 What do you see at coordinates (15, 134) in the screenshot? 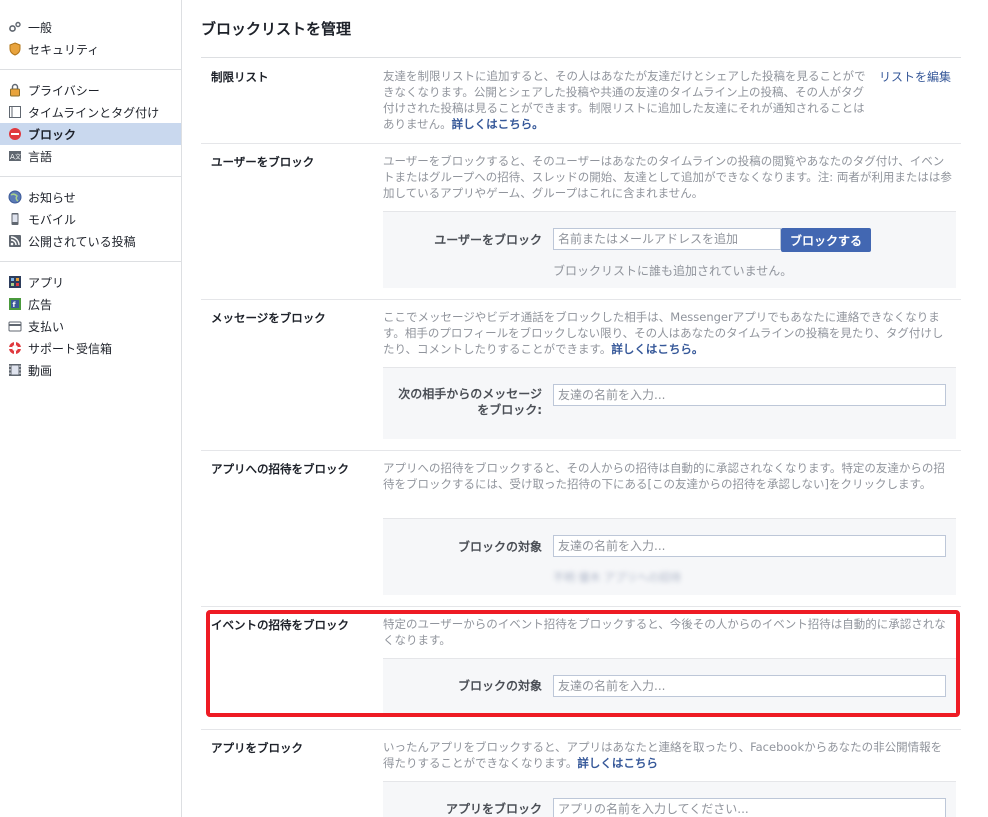
I see `block-icon` at bounding box center [15, 134].